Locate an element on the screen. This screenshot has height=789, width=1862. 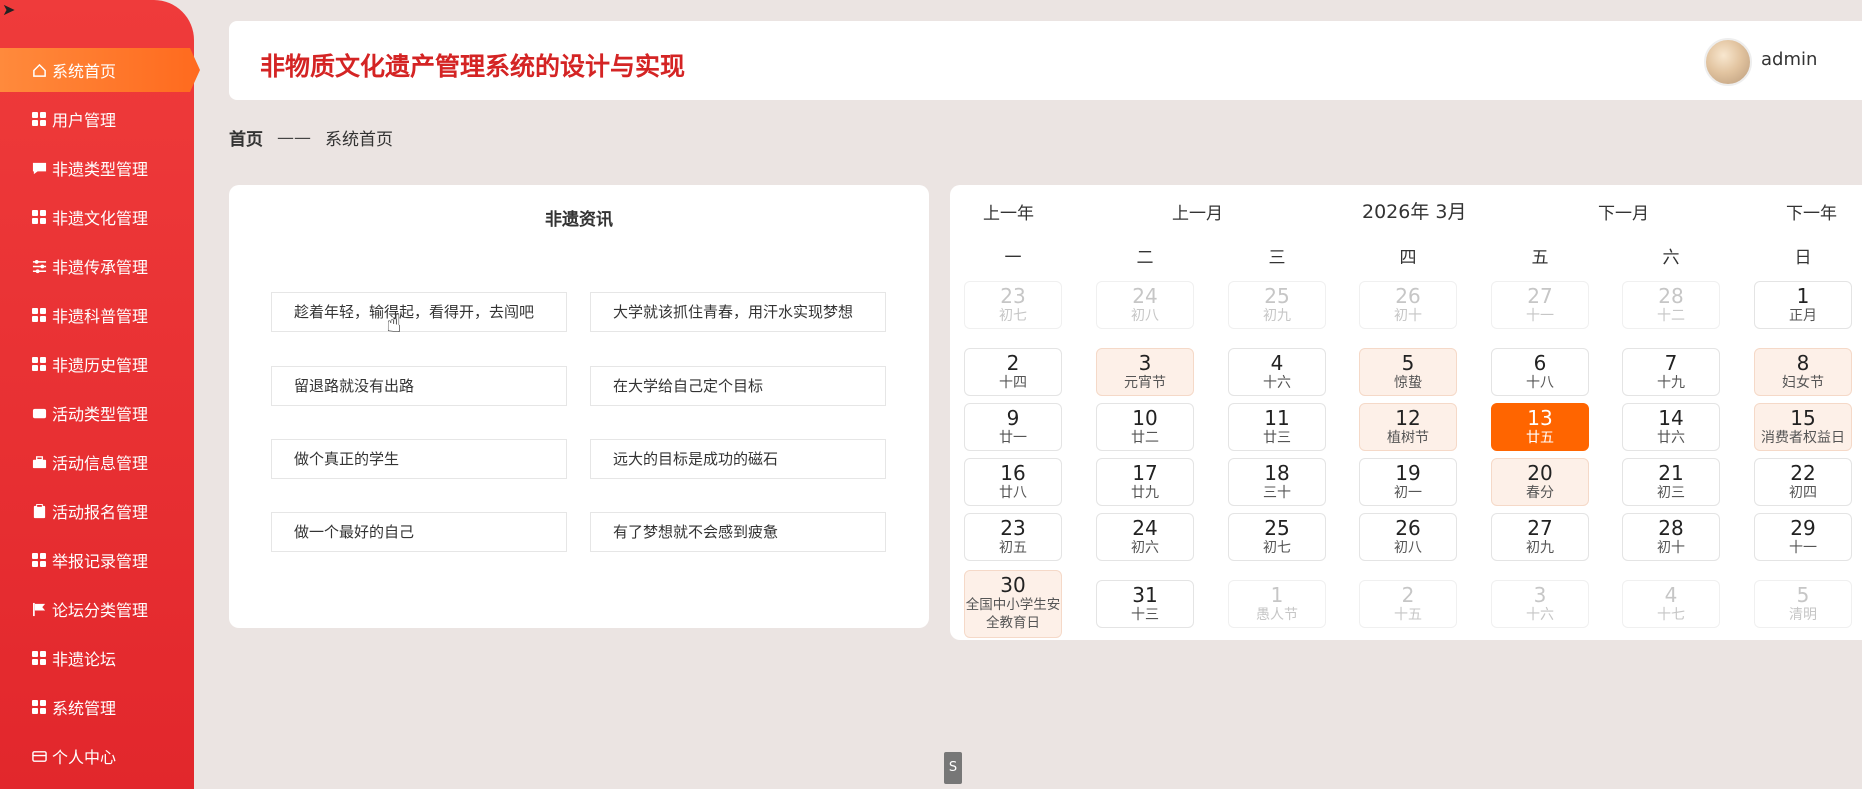
calendar-day: 25 初七 is located at coordinates (1277, 537).